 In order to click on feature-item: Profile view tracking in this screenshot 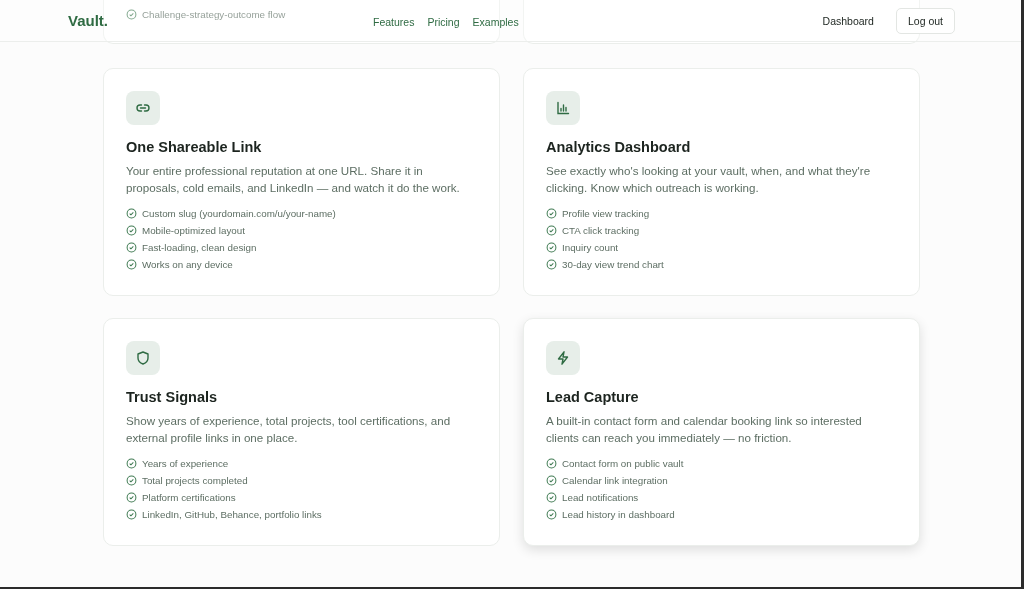, I will do `click(606, 213)`.